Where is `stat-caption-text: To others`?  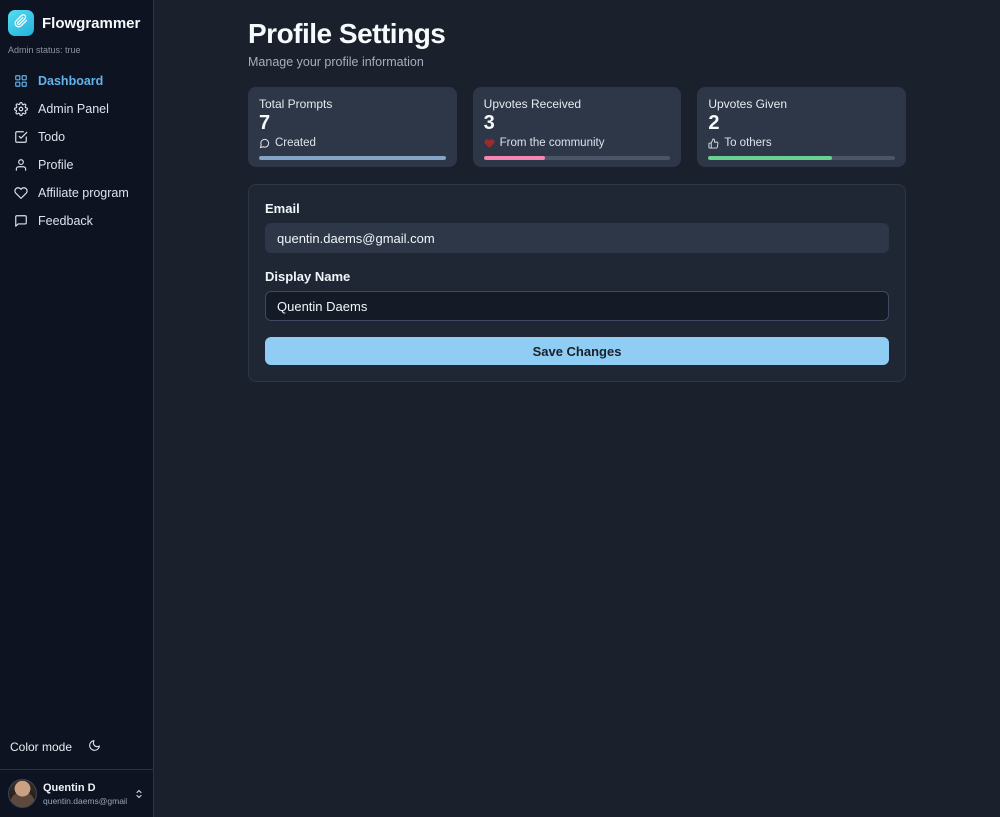
stat-caption-text: To others is located at coordinates (748, 143).